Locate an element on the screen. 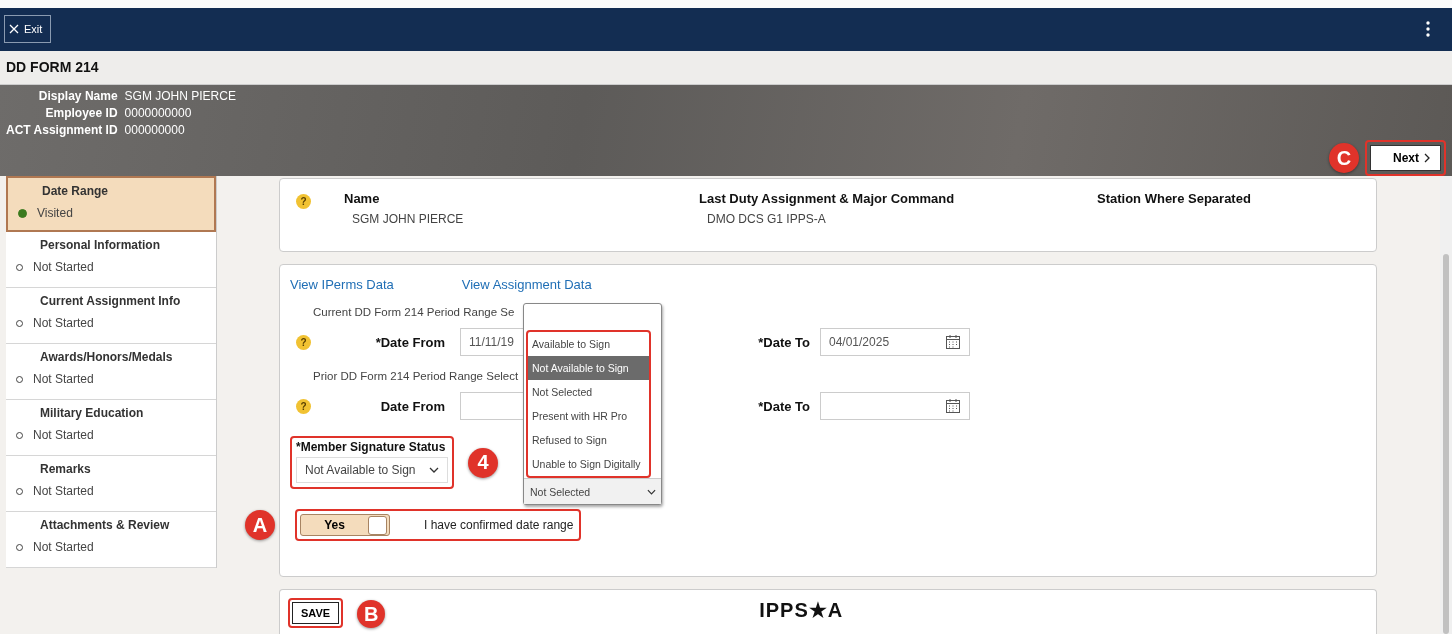  step-title: Attachments & Review is located at coordinates (105, 525).